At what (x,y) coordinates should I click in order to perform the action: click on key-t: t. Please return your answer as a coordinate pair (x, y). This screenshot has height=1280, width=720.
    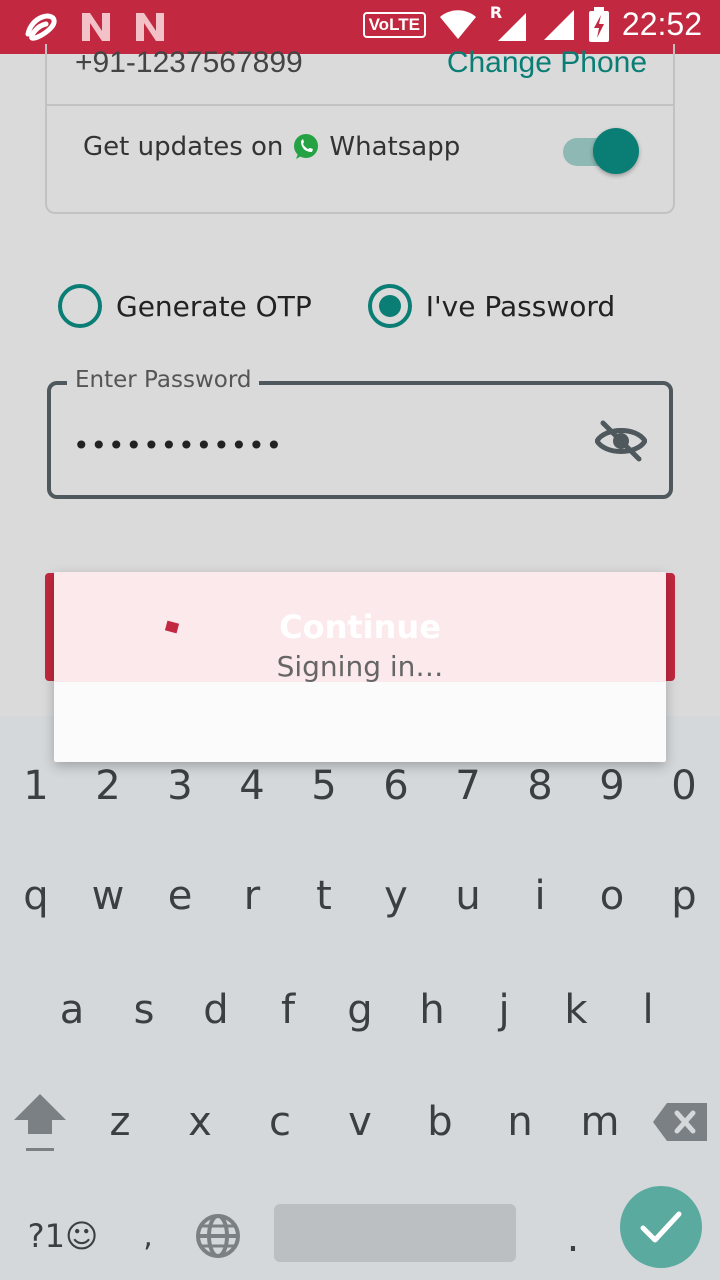
    Looking at the image, I should click on (324, 896).